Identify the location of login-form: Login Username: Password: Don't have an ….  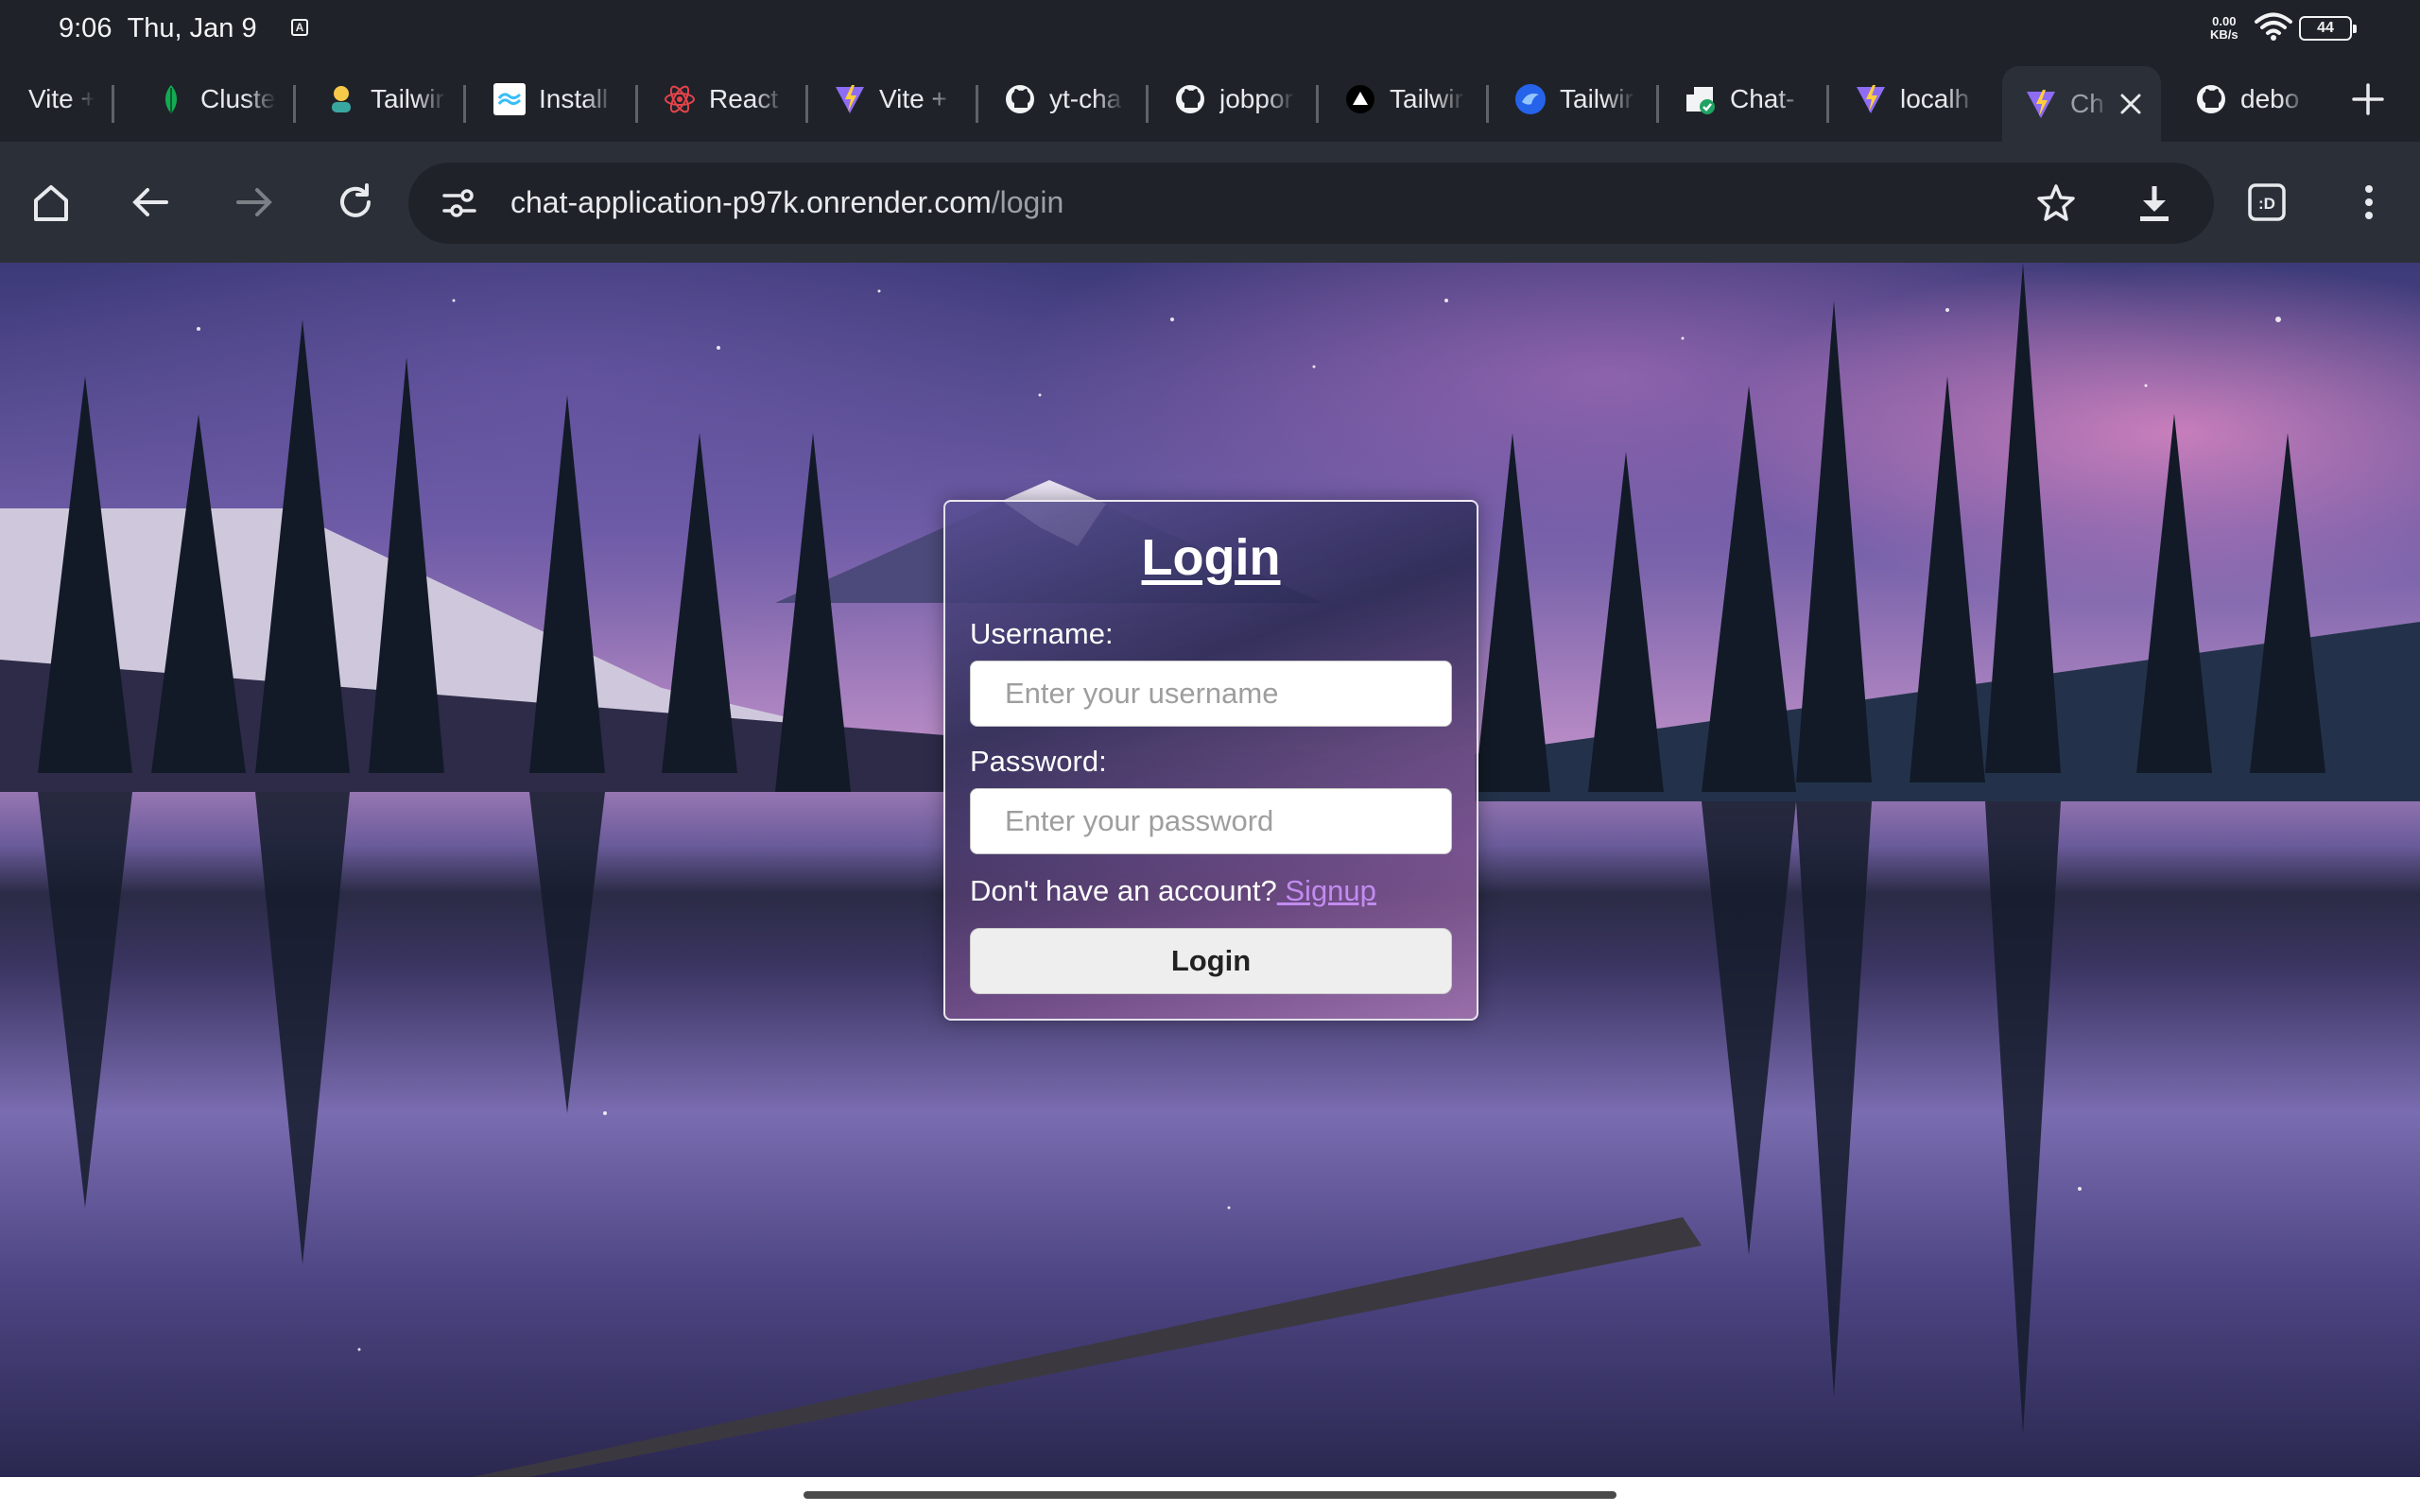
(1210, 760).